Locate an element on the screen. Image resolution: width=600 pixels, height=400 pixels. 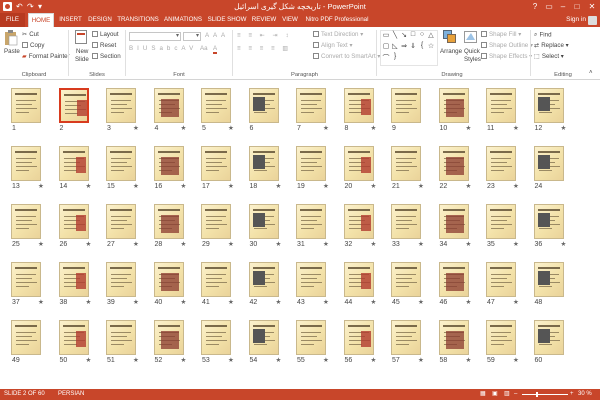
shape-arrow-down-icon: ⇓ is located at coordinates (413, 46).